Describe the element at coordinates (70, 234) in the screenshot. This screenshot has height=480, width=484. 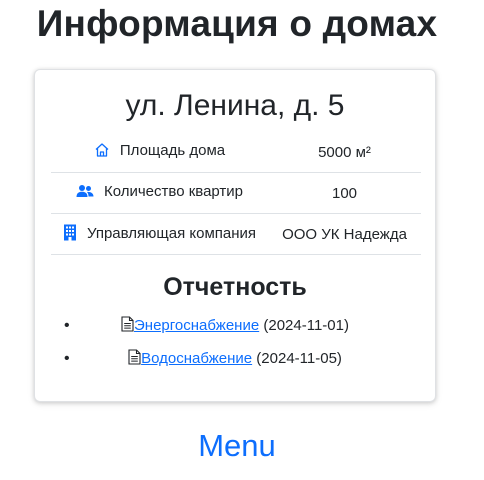
I see `building-icon` at that location.